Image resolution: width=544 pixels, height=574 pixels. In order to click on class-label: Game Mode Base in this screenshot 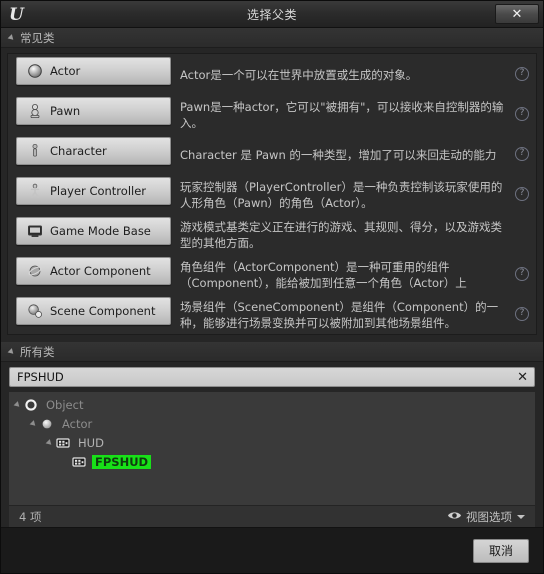, I will do `click(100, 231)`.